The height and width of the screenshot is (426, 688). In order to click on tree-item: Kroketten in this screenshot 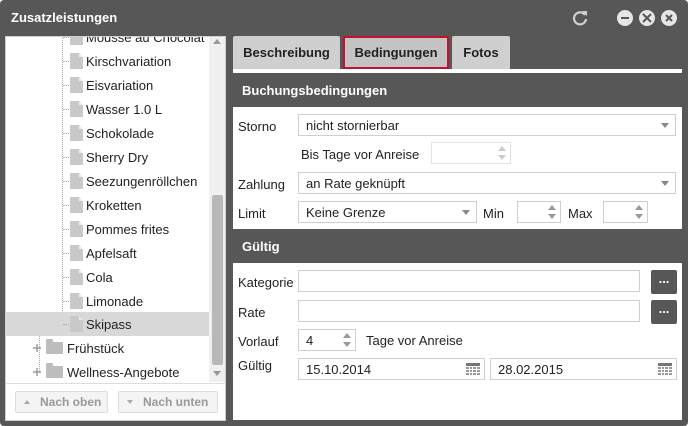, I will do `click(107, 205)`.